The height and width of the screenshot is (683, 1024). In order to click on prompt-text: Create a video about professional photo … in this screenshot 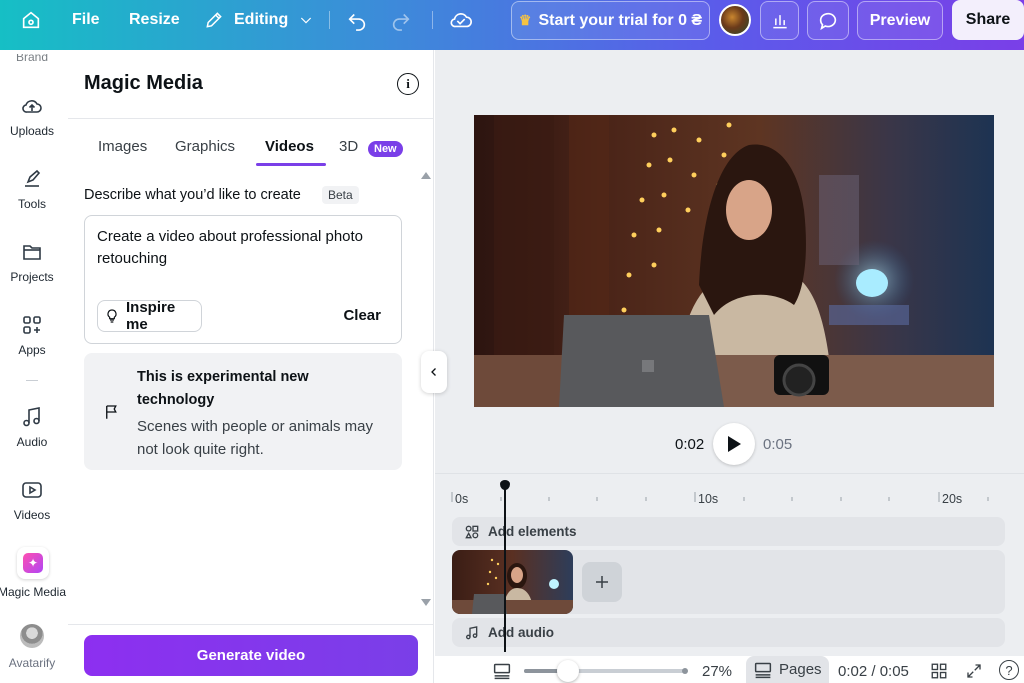, I will do `click(242, 248)`.